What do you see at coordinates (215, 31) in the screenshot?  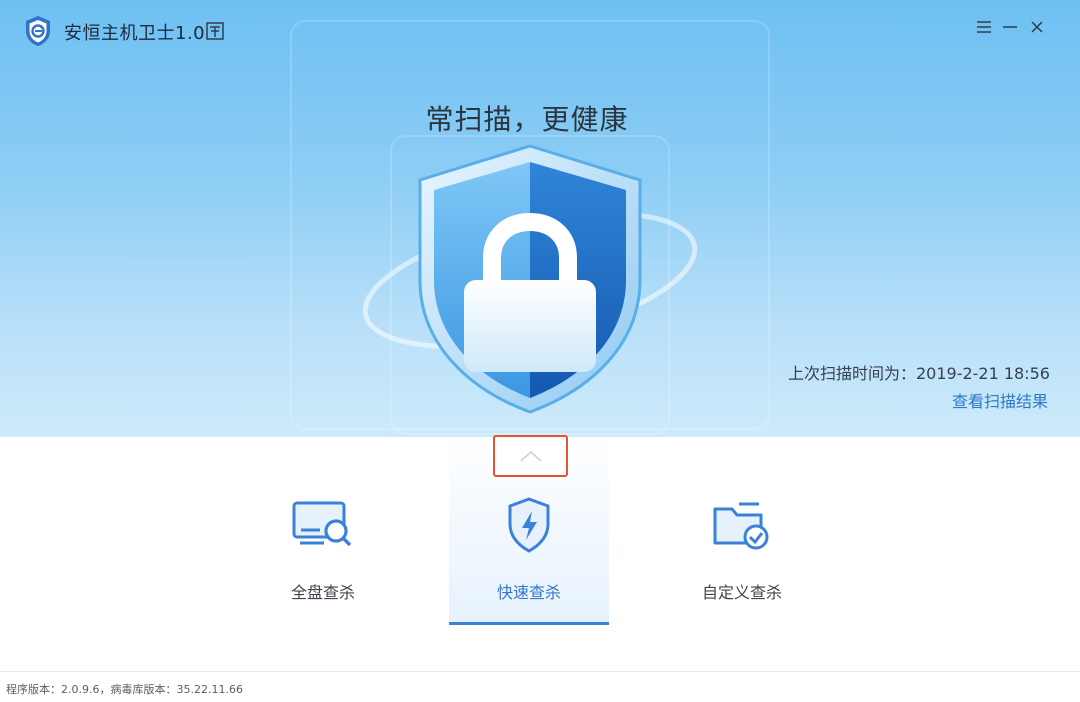 I see `pin-icon` at bounding box center [215, 31].